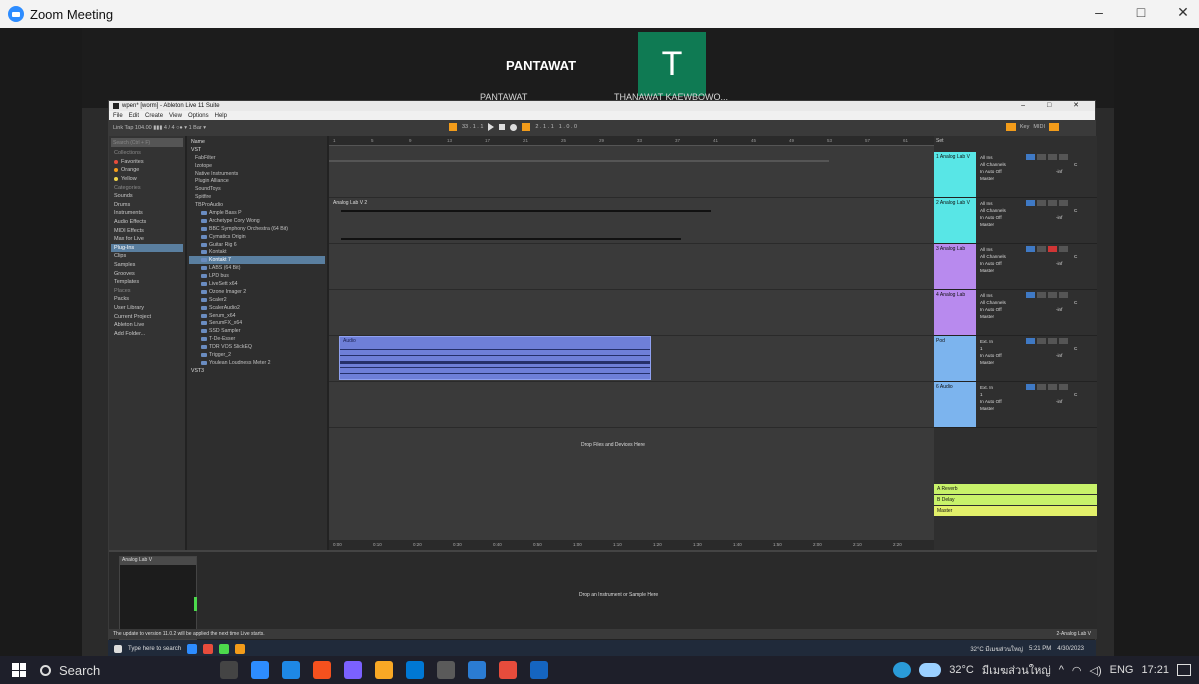 This screenshot has width=1199, height=684. What do you see at coordinates (613, 445) in the screenshot?
I see `arrangement-drop-zone: Drop Files and Devices Here` at bounding box center [613, 445].